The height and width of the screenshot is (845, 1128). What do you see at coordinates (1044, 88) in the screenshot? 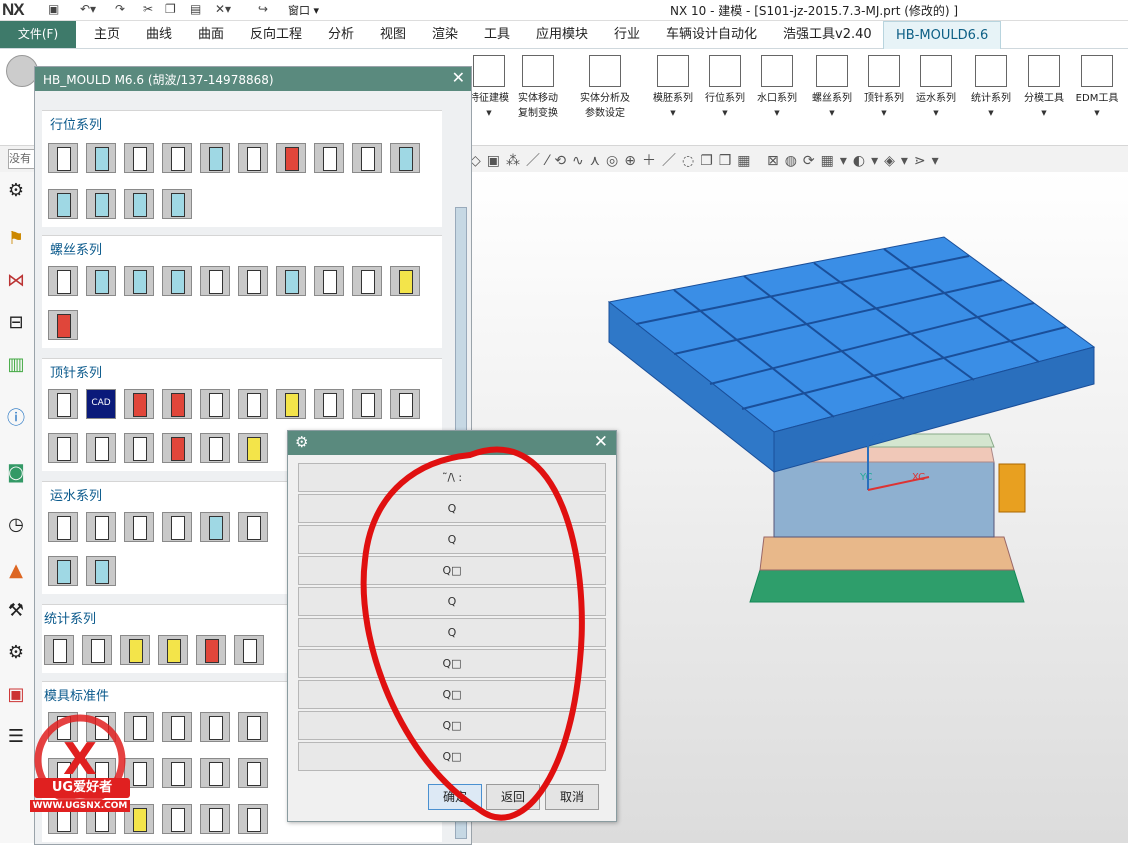
I see `ribbon-parting-tools: 分模工具 ▼` at bounding box center [1044, 88].